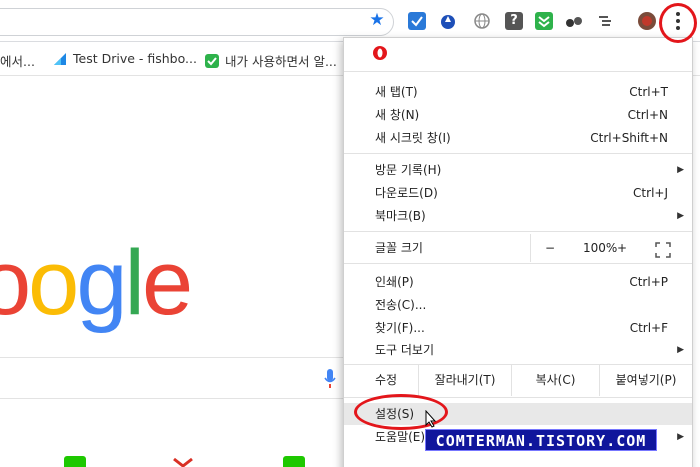  What do you see at coordinates (544, 21) in the screenshot?
I see `download-icon` at bounding box center [544, 21].